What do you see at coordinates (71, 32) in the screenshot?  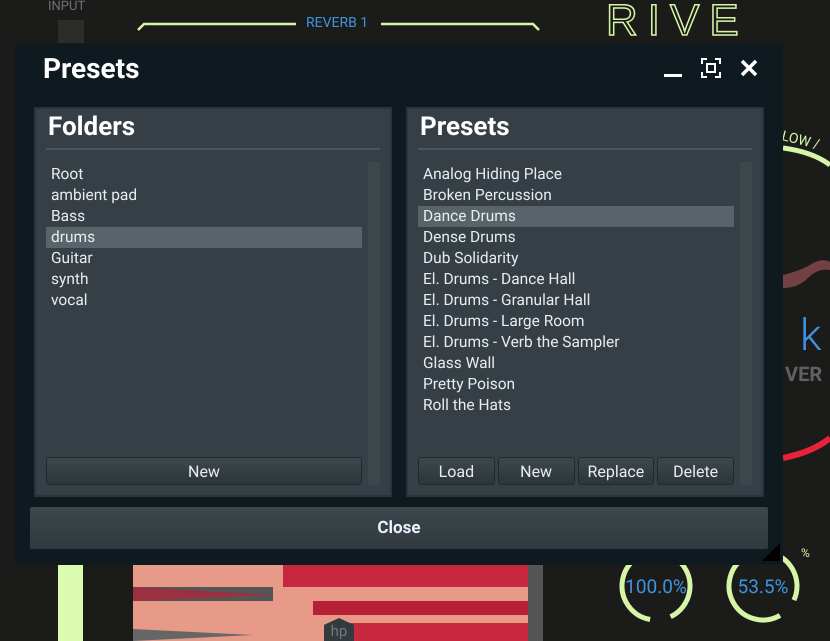 I see `input-meter` at bounding box center [71, 32].